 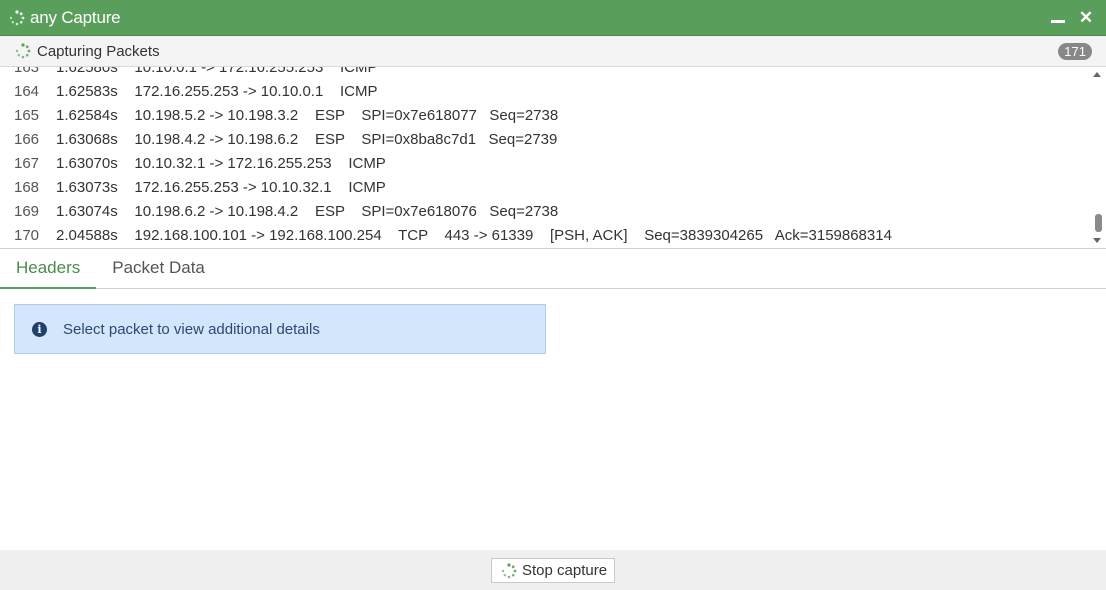 What do you see at coordinates (1097, 240) in the screenshot?
I see `scroll-down-arrow-icon` at bounding box center [1097, 240].